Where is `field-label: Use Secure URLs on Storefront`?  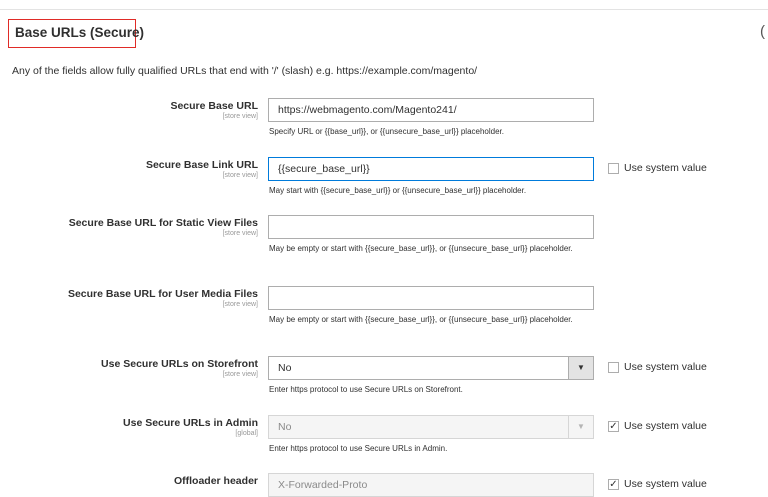
field-label: Use Secure URLs on Storefront is located at coordinates (179, 364).